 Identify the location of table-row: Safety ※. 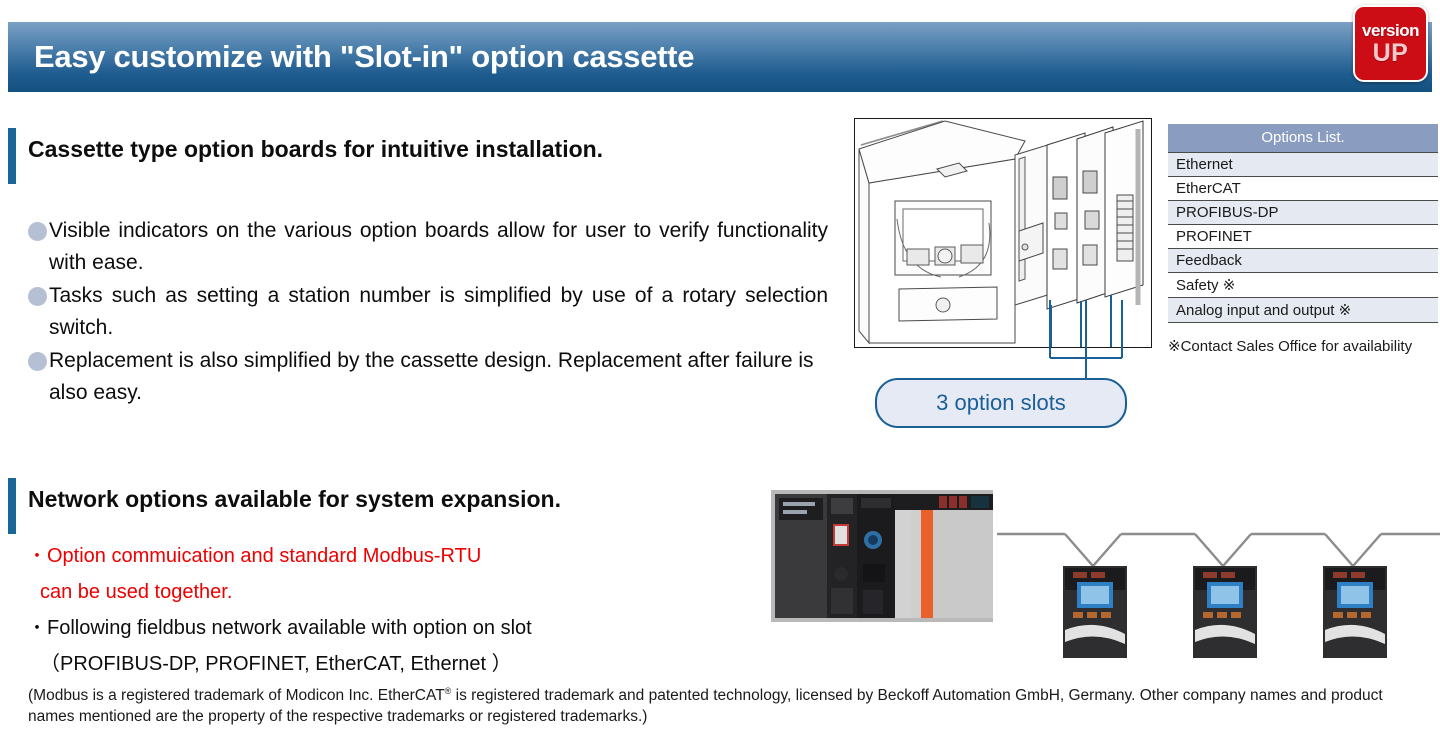
(1303, 285).